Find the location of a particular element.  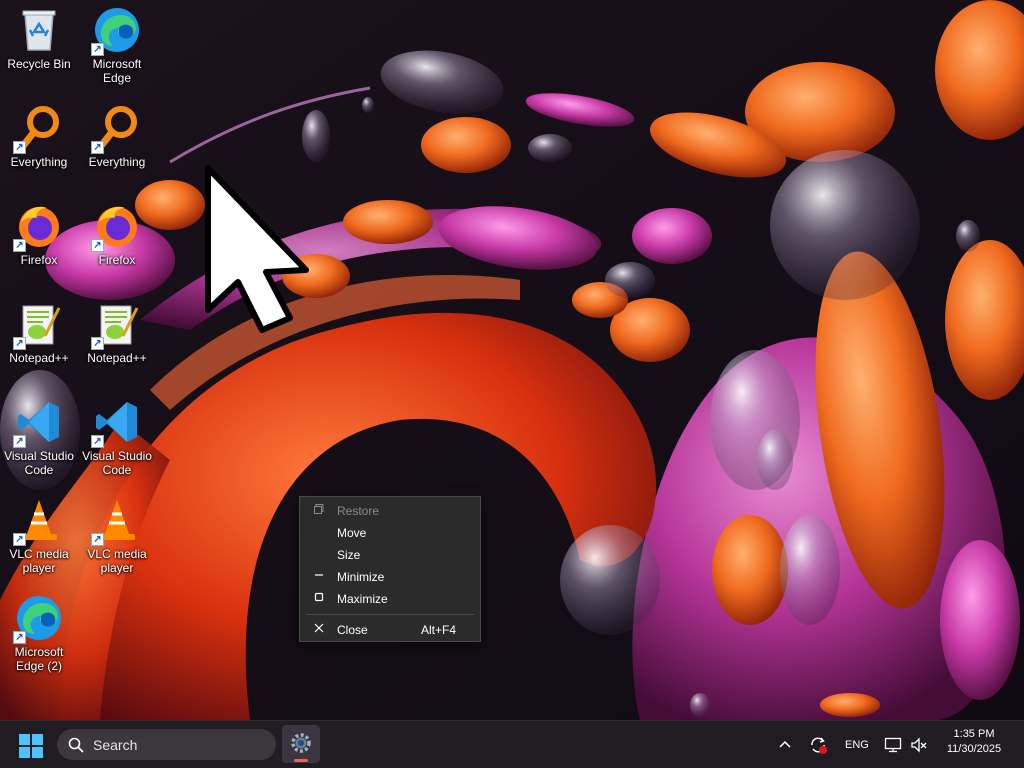

menu-item-label: Minimize is located at coordinates (361, 577).